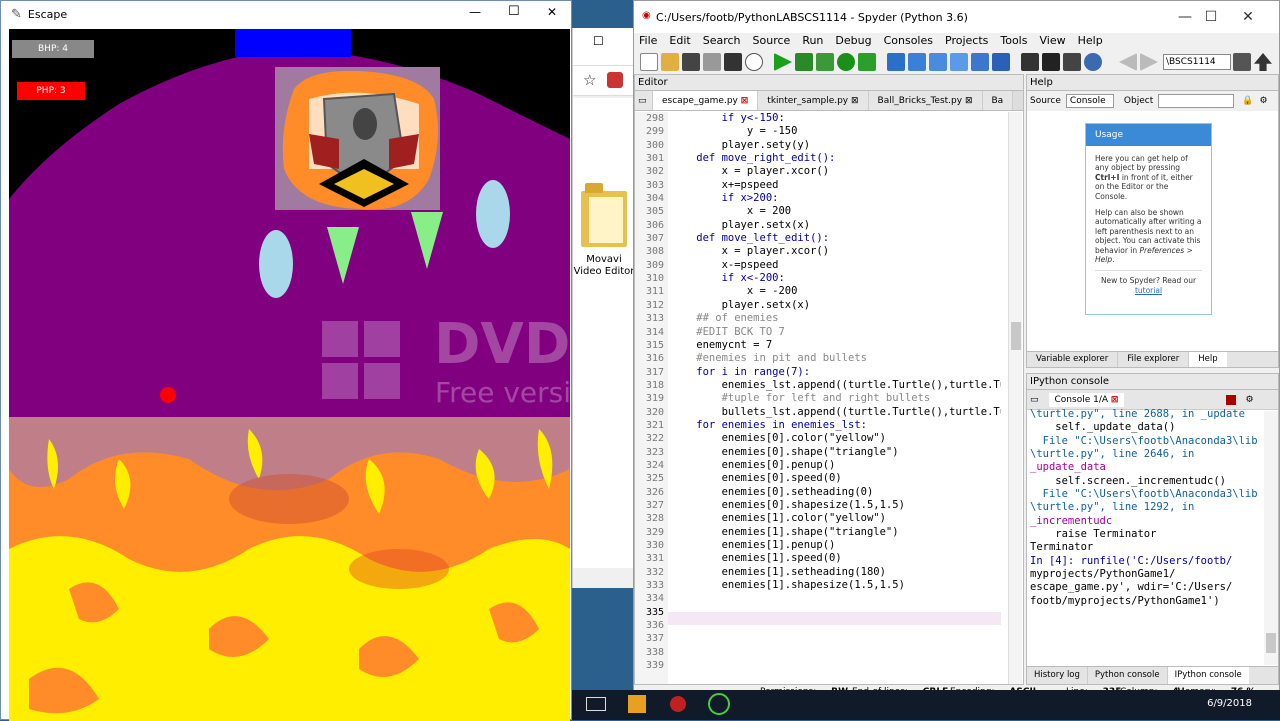 This screenshot has height=721, width=1280. Describe the element at coordinates (654, 425) in the screenshot. I see `line-number: 321` at that location.